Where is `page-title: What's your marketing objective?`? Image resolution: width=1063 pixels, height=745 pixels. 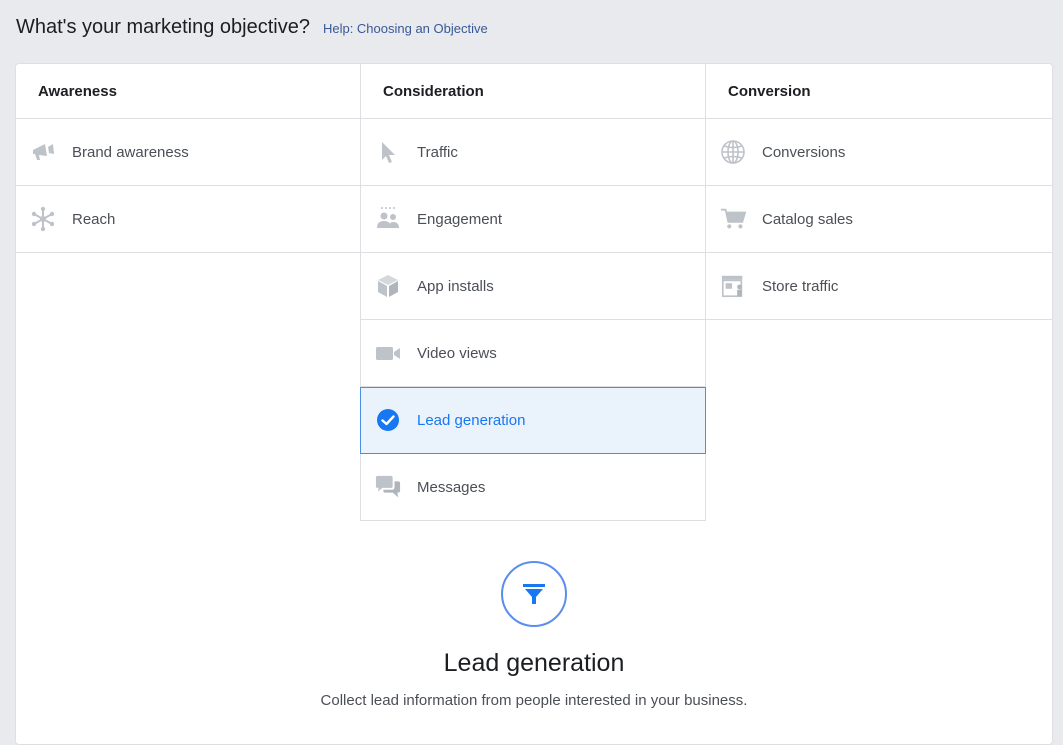
page-title: What's your marketing objective? is located at coordinates (163, 27).